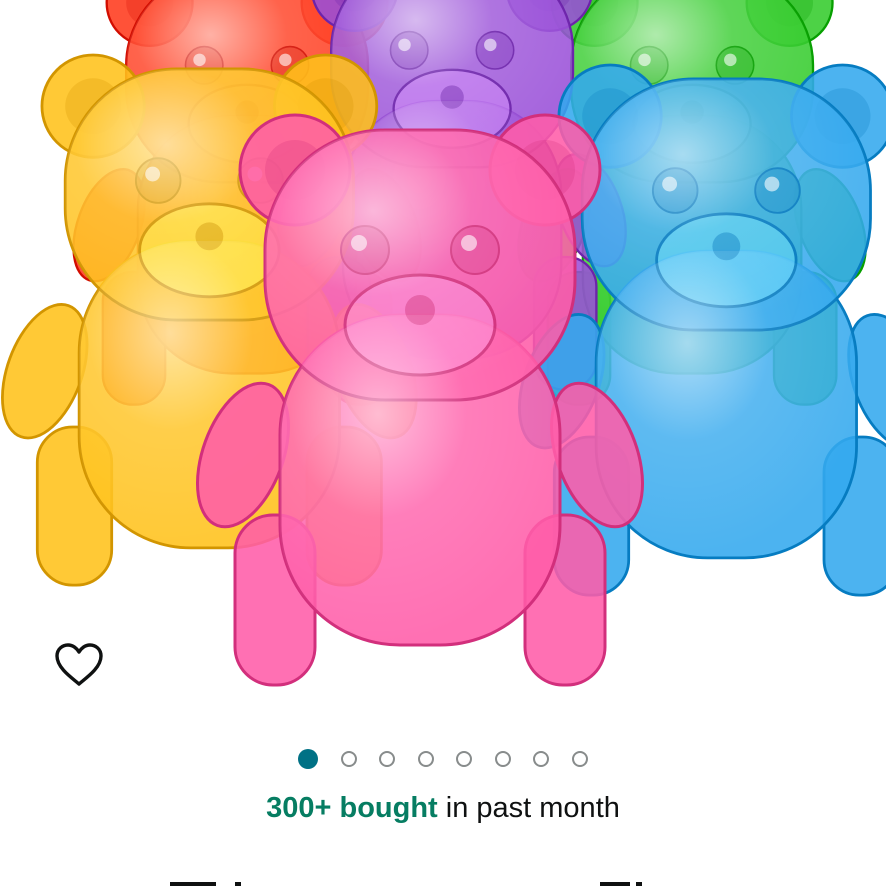 The height and width of the screenshot is (886, 886). I want to click on wishlist-button, so click(79, 665).